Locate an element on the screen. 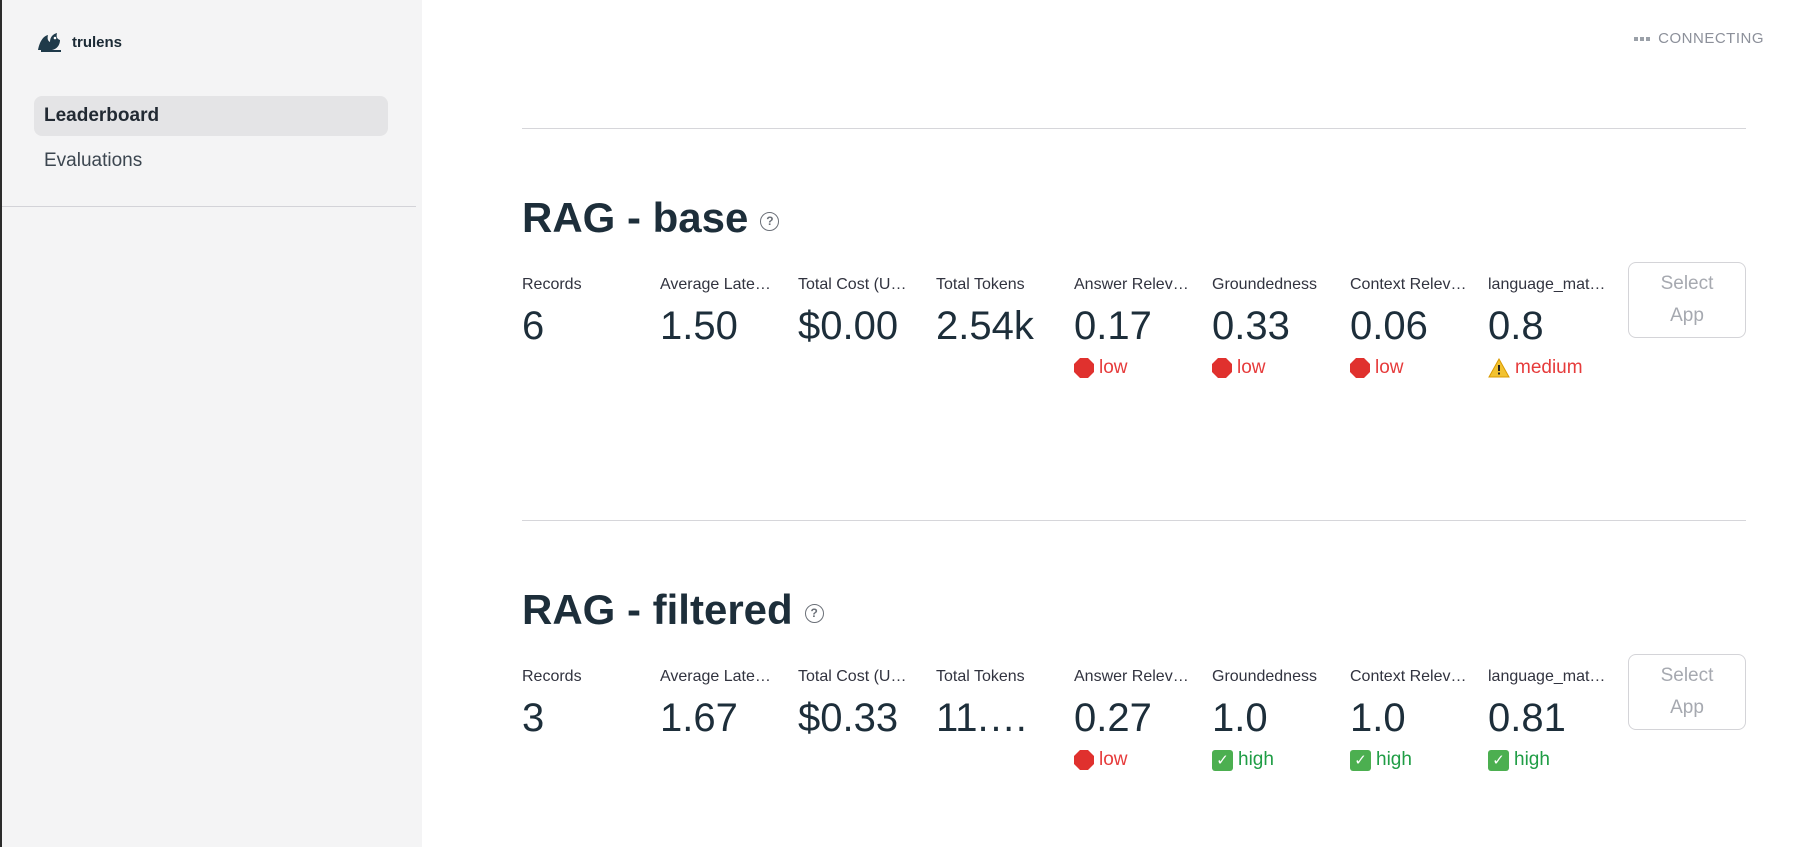 This screenshot has width=1796, height=847. app-title-text: RAG - filtered is located at coordinates (657, 609).